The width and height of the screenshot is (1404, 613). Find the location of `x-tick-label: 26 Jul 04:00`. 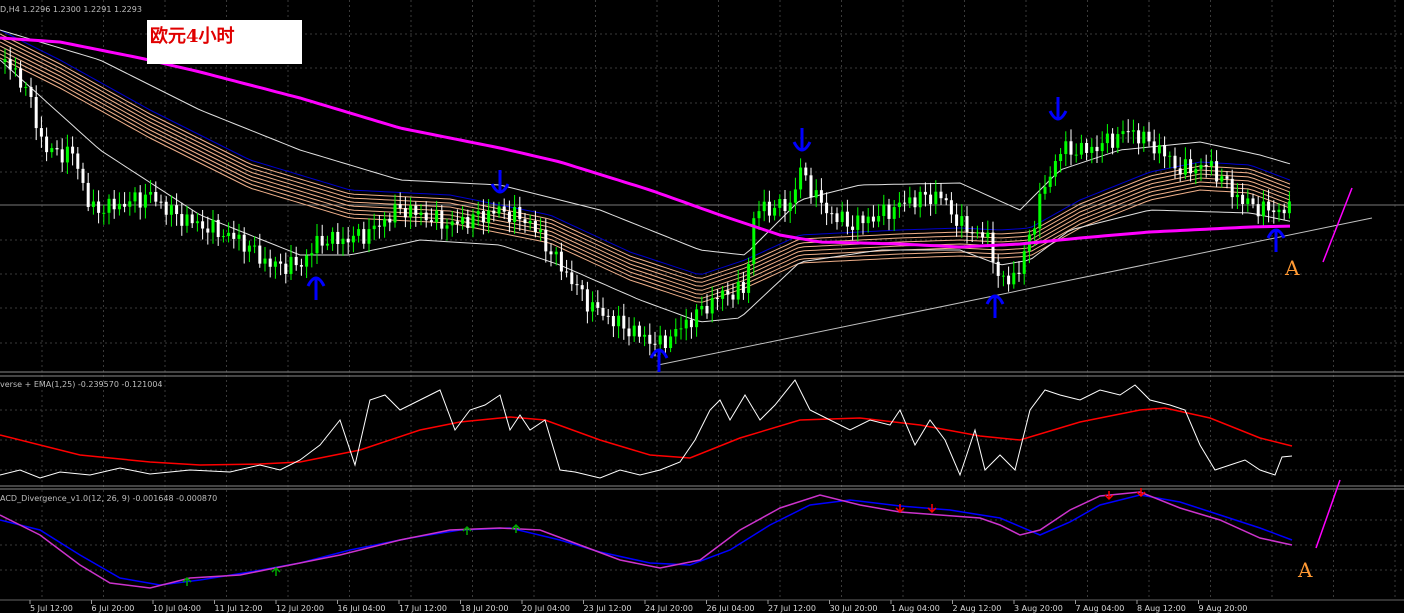

x-tick-label: 26 Jul 04:00 is located at coordinates (731, 608).